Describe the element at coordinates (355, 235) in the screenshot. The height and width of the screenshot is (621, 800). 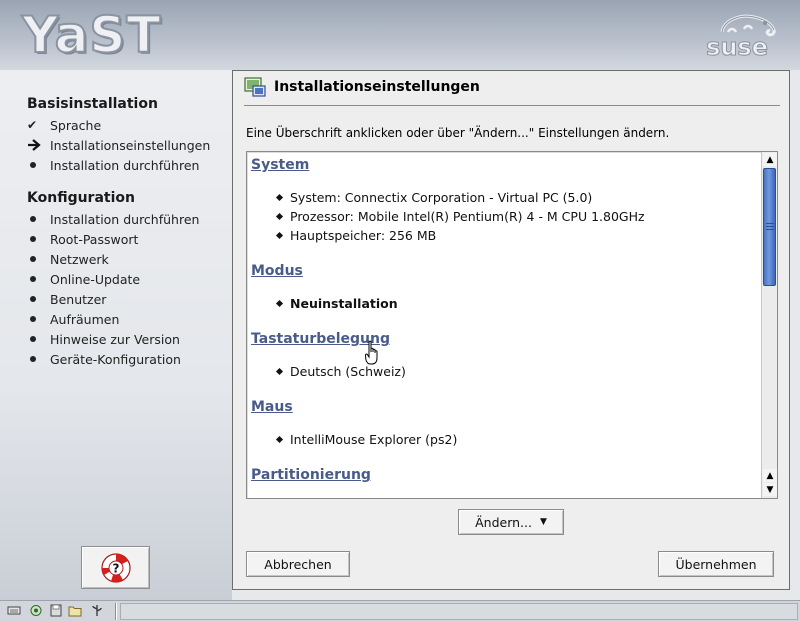
I see `list-item: Hauptspeicher: 256 MB` at that location.